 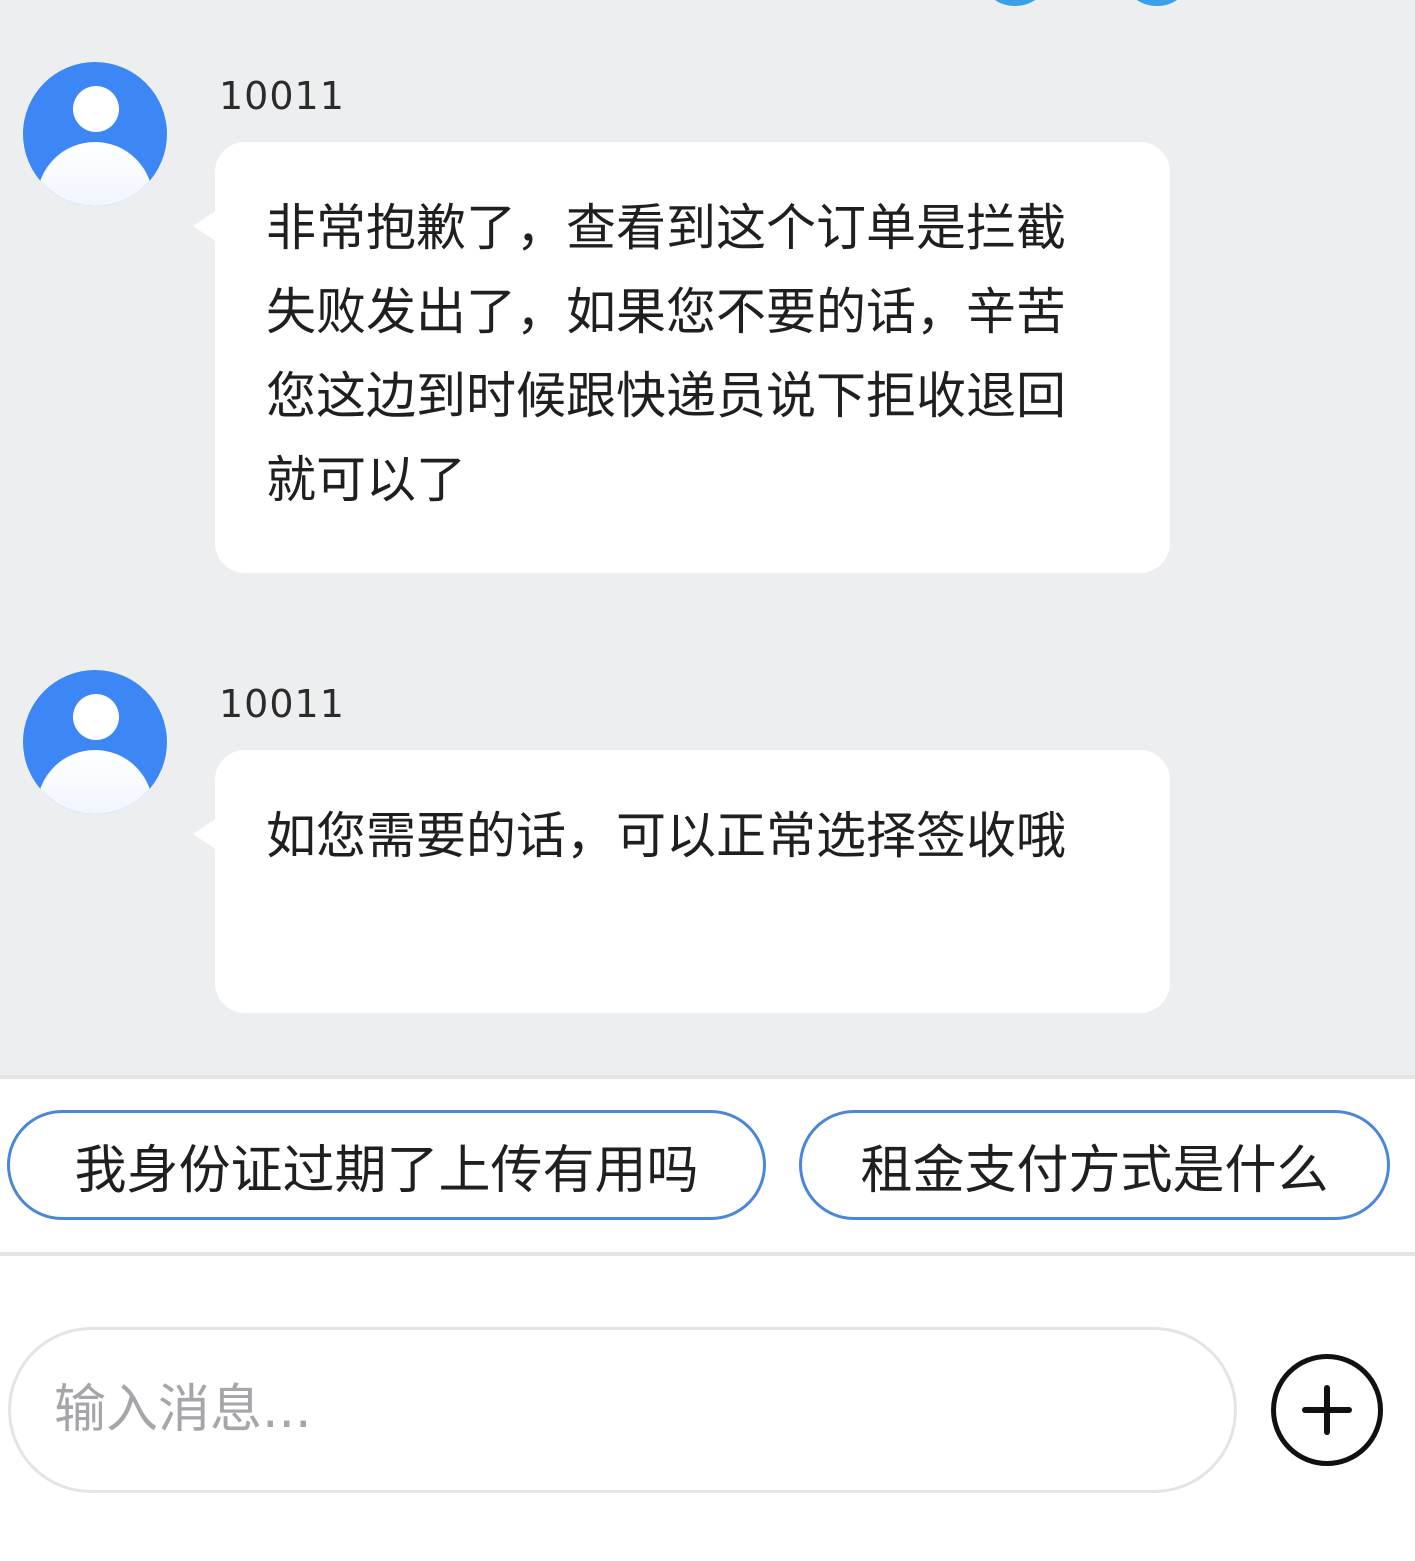 I want to click on quick-reply-chip: 租金支付方式是什么, so click(x=1094, y=1165).